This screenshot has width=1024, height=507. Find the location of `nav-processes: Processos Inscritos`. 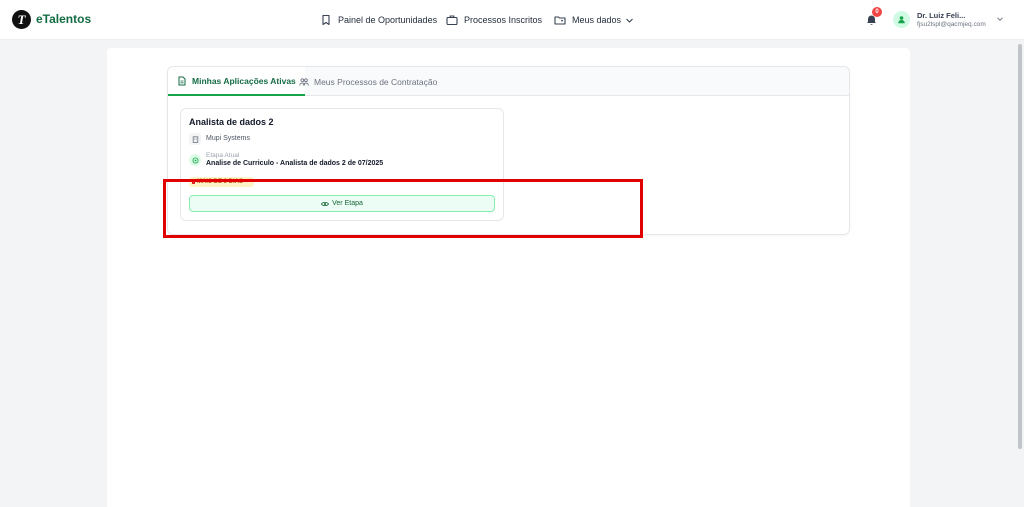

nav-processes: Processos Inscritos is located at coordinates (494, 20).